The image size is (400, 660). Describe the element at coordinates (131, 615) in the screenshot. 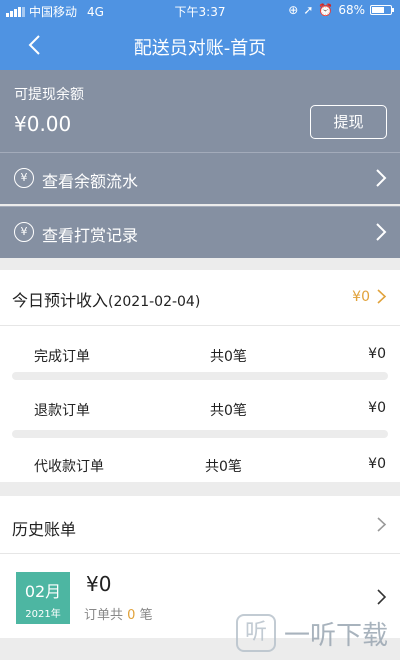

I see `count-number: 0` at that location.